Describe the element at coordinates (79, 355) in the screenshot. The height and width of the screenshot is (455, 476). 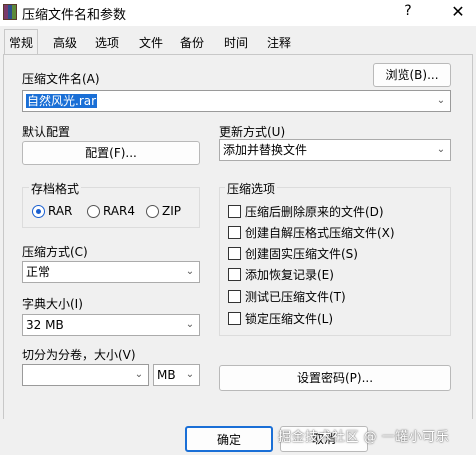
I see `split-volumes-label: 切分为分卷，大小(V)` at that location.